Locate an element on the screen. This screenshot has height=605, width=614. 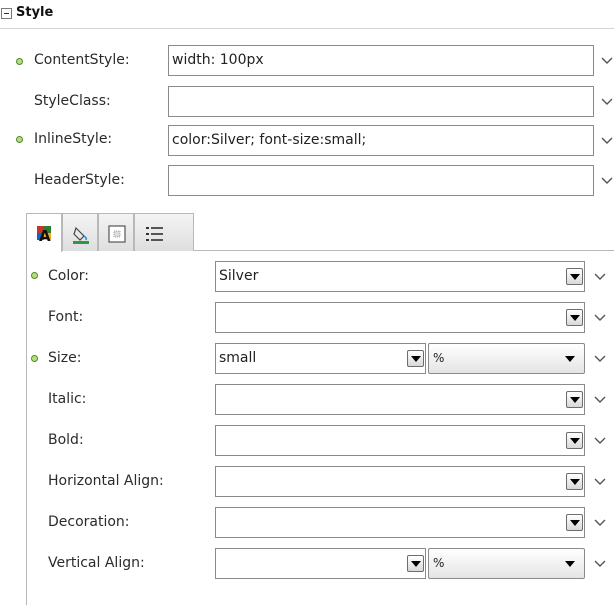
content-style-label: ContentStyle: is located at coordinates (82, 60).